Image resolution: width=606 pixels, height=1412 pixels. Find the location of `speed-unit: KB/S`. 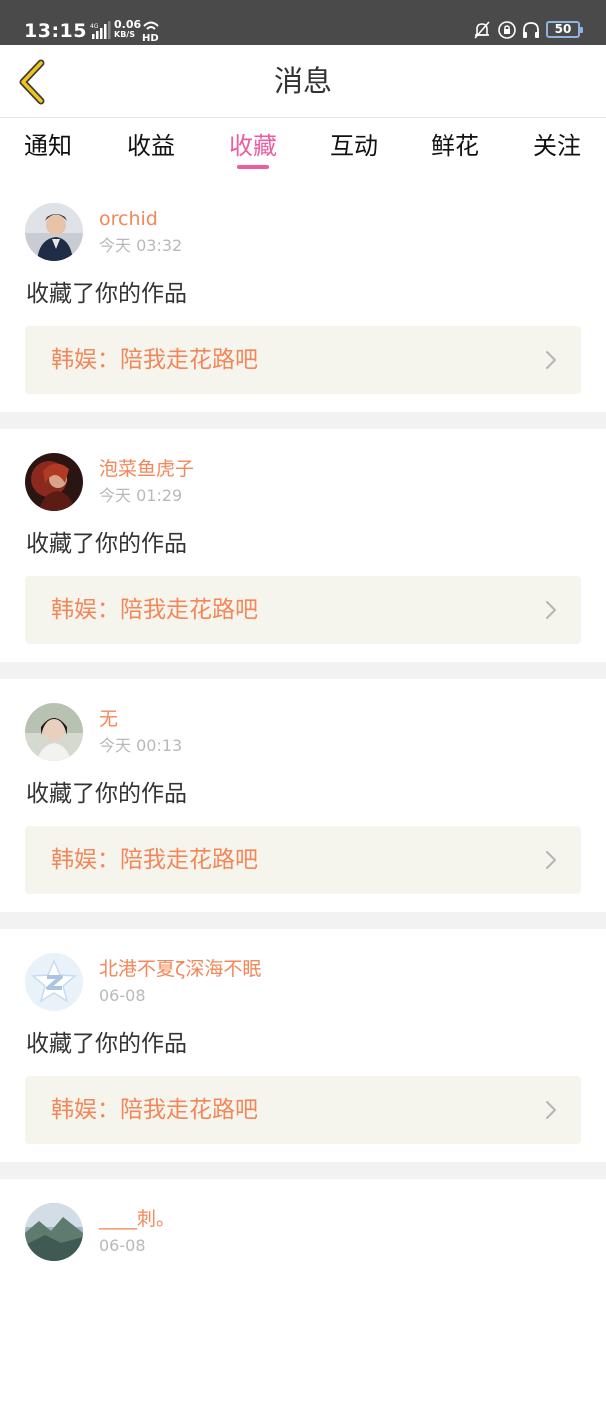

speed-unit: KB/S is located at coordinates (124, 34).